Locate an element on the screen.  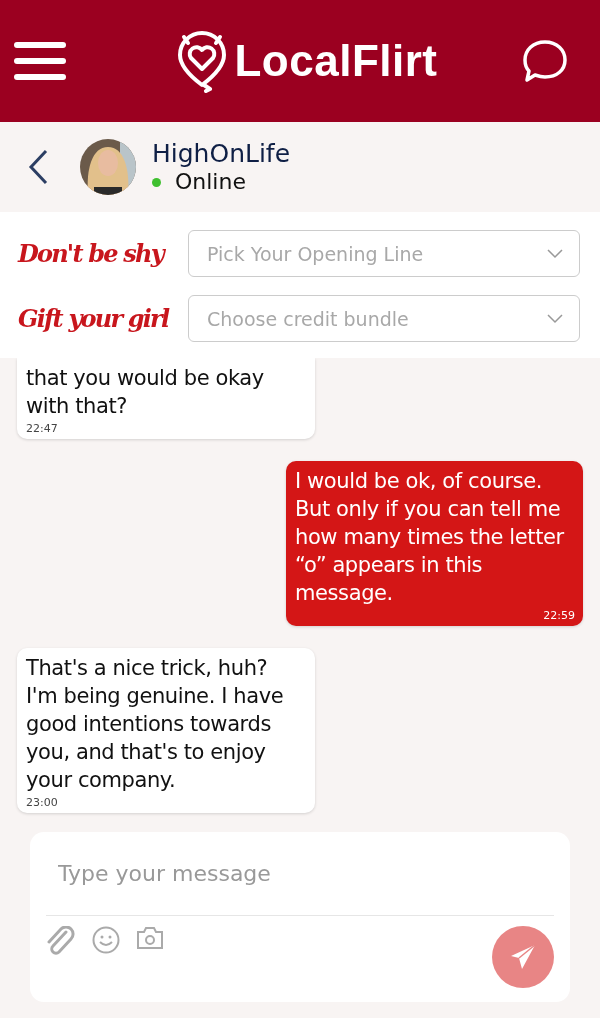
chat-bubble-icon is located at coordinates (545, 61).